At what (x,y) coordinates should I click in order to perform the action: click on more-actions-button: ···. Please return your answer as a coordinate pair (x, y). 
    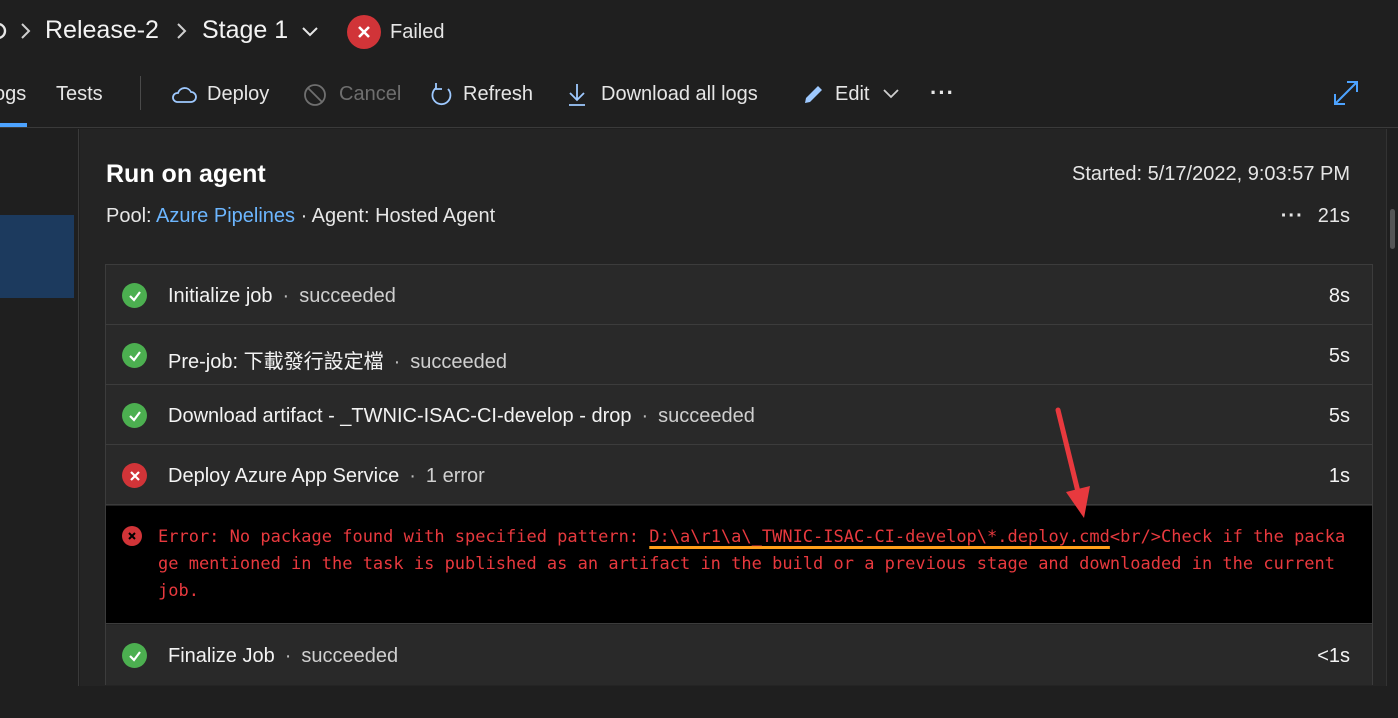
    Looking at the image, I should click on (942, 93).